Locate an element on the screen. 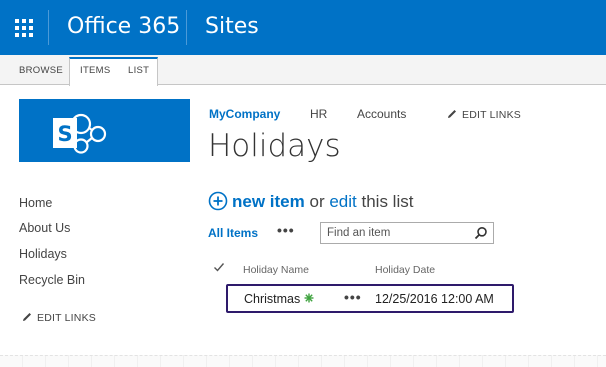  svg-text: S is located at coordinates (64, 134).